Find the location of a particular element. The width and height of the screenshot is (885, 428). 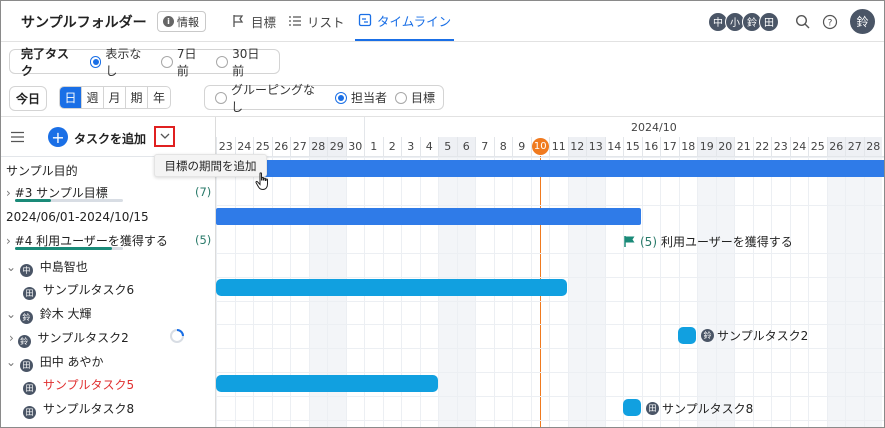

completed-option-none: 表示なし is located at coordinates (121, 62).